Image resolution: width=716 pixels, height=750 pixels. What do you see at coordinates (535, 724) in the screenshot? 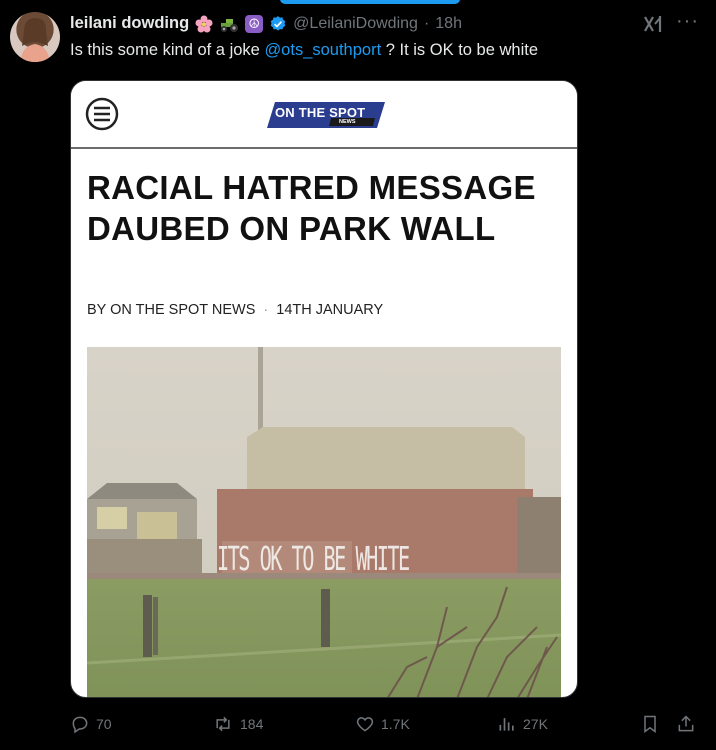
I see `views-count: 27K` at bounding box center [535, 724].